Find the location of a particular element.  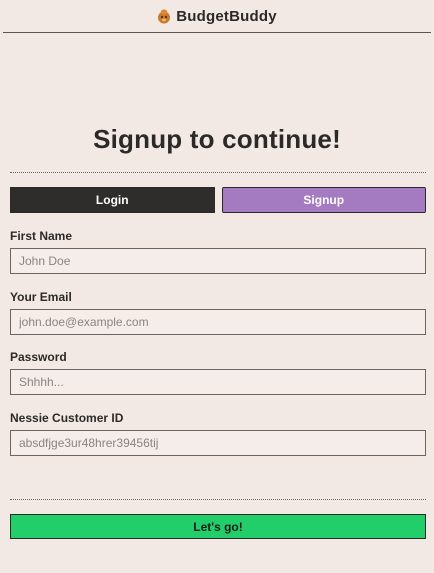

tab-login: Login is located at coordinates (112, 200).